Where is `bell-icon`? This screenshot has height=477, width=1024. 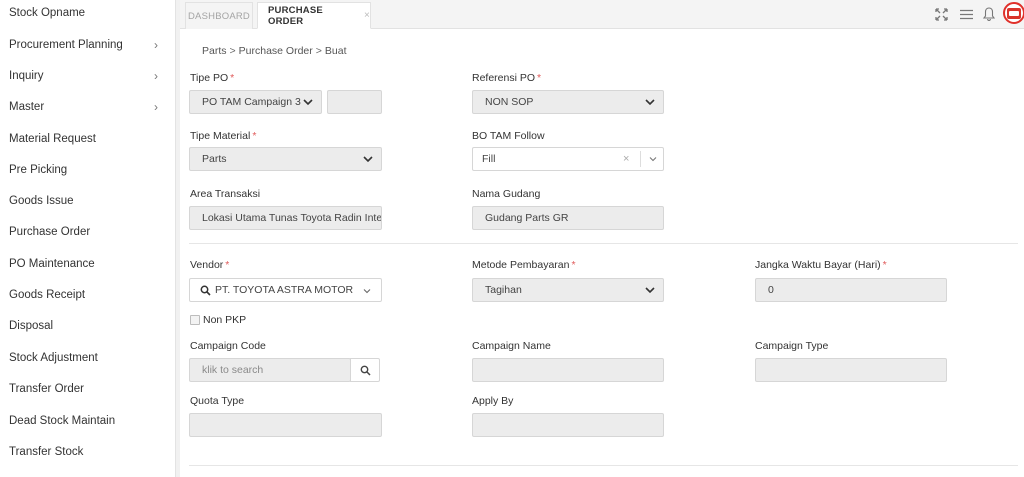 bell-icon is located at coordinates (989, 14).